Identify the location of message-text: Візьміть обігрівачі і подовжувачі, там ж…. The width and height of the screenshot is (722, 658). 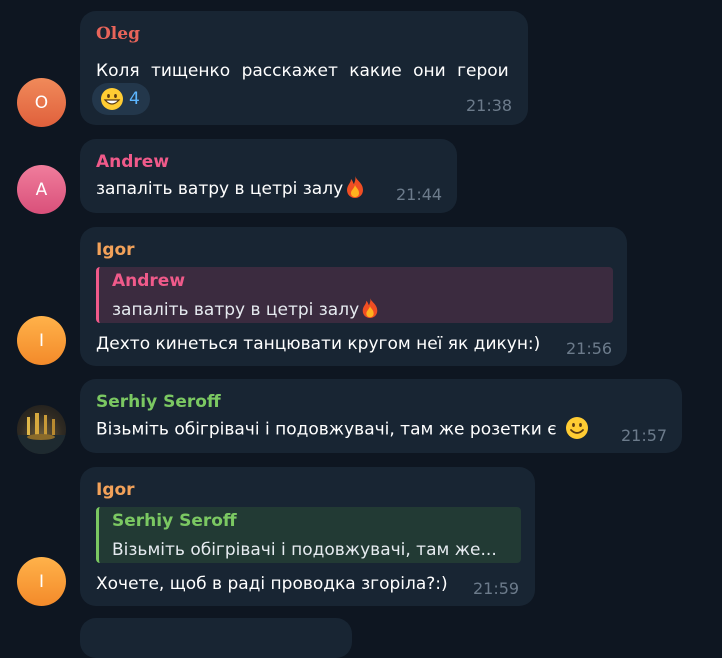
(342, 428).